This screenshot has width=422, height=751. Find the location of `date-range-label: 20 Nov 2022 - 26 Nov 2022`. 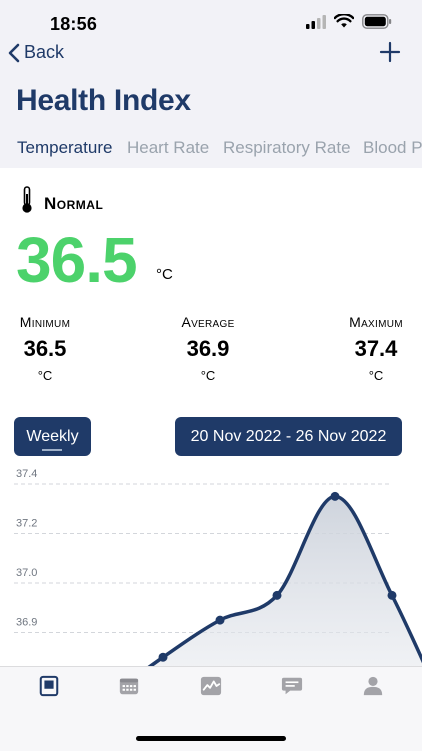

date-range-label: 20 Nov 2022 - 26 Nov 2022 is located at coordinates (288, 436).